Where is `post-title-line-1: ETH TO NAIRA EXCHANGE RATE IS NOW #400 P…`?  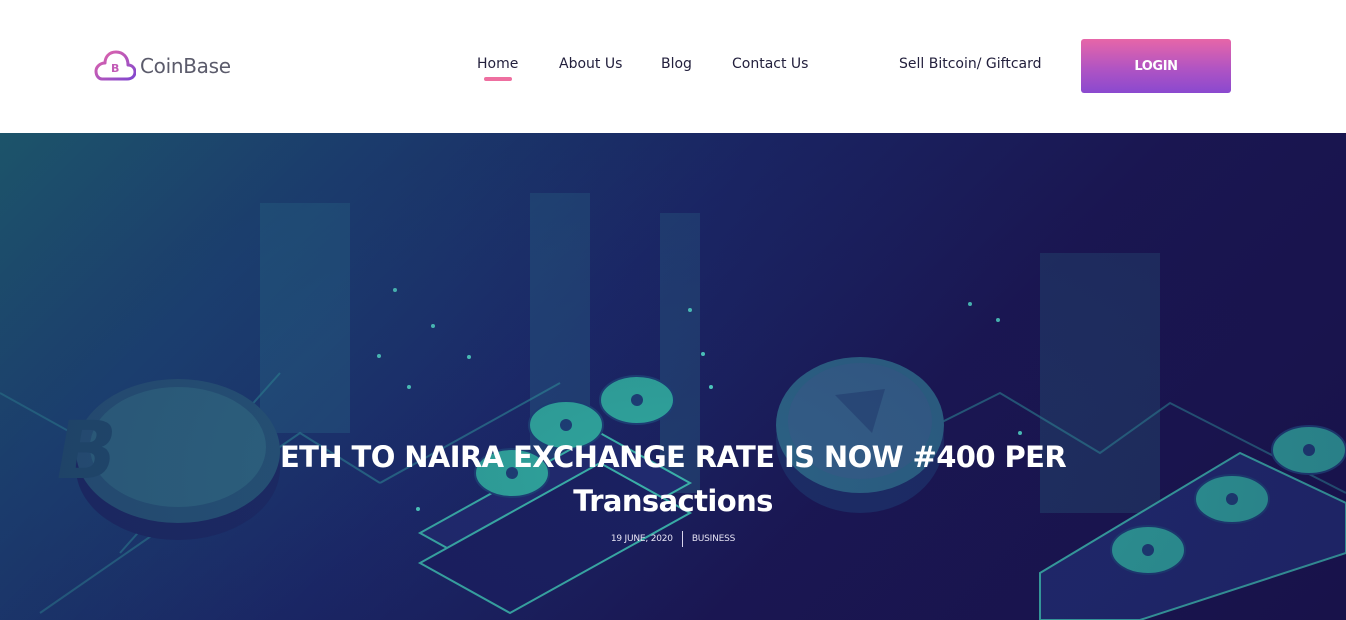 post-title-line-1: ETH TO NAIRA EXCHANGE RATE IS NOW #400 P… is located at coordinates (673, 457).